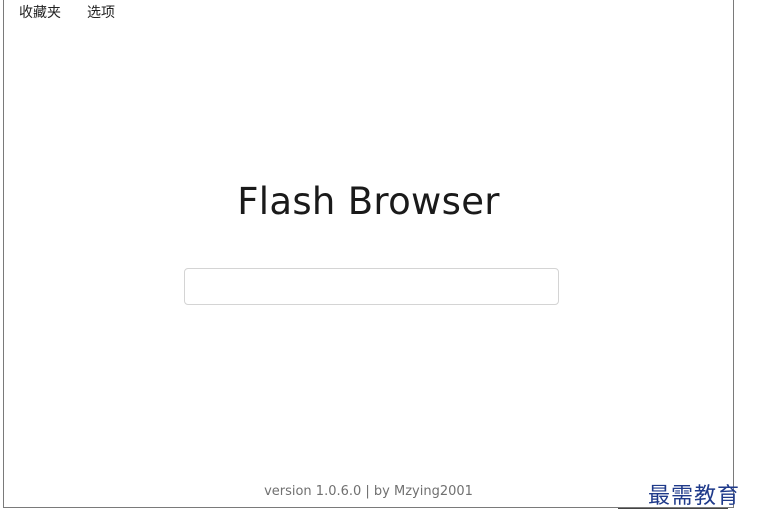  Describe the element at coordinates (101, 13) in the screenshot. I see `menu-options: 选项` at that location.